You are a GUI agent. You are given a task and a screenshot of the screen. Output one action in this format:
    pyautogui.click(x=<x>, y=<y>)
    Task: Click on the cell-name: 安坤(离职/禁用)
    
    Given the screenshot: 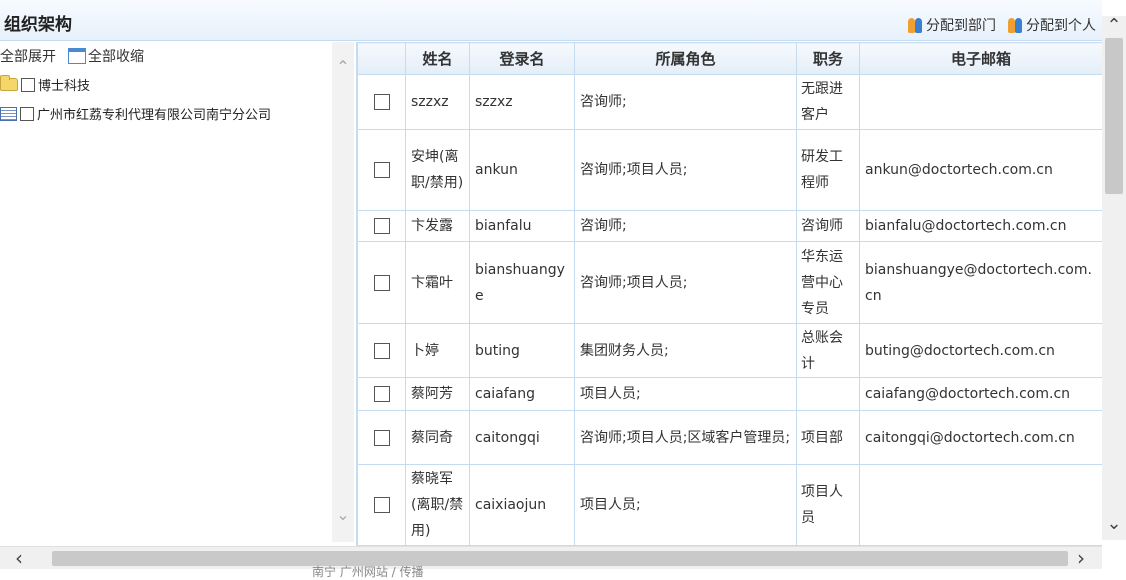 What is the action you would take?
    pyautogui.click(x=437, y=170)
    